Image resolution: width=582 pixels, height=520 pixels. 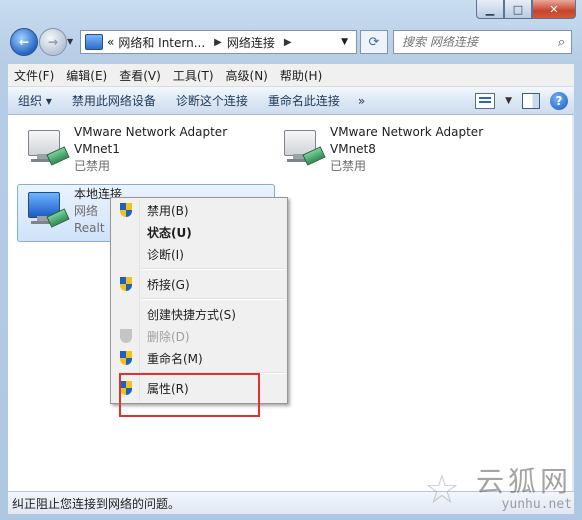 I want to click on adapter-vmnet8: VMware Network Adapter VMnet8 已禁用, so click(x=381, y=149).